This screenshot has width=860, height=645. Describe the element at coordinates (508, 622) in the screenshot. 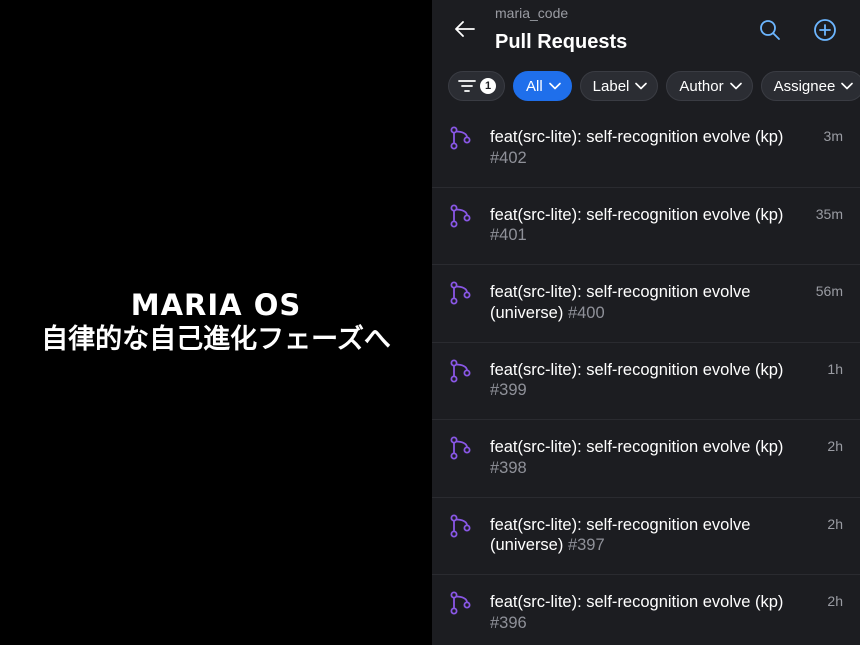

I see `pull-request-number: #396` at that location.